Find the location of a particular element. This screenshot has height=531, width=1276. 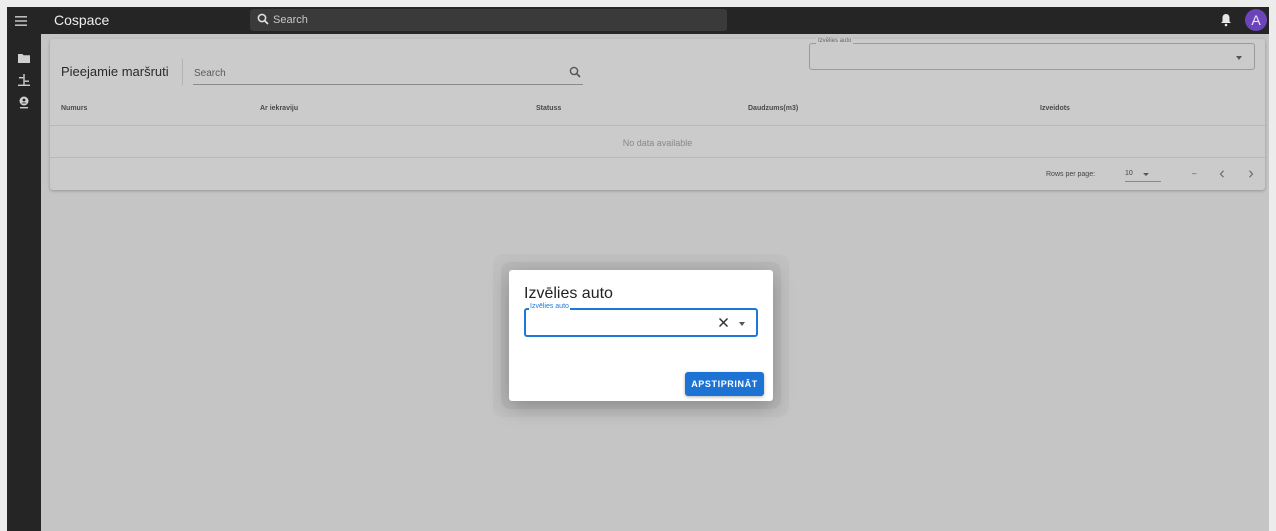

car-select: Izvēlies auto is located at coordinates (1032, 54).